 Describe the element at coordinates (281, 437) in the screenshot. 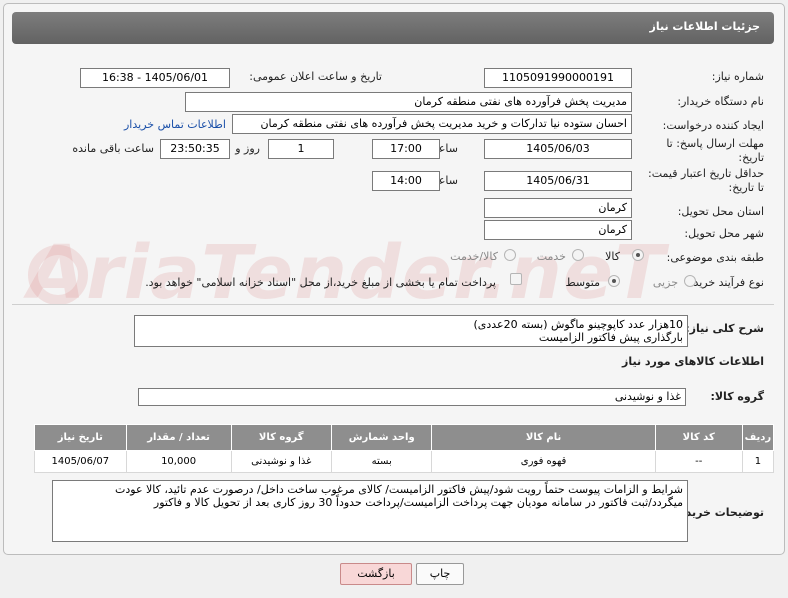

I see `col-group: گروه کالا` at that location.